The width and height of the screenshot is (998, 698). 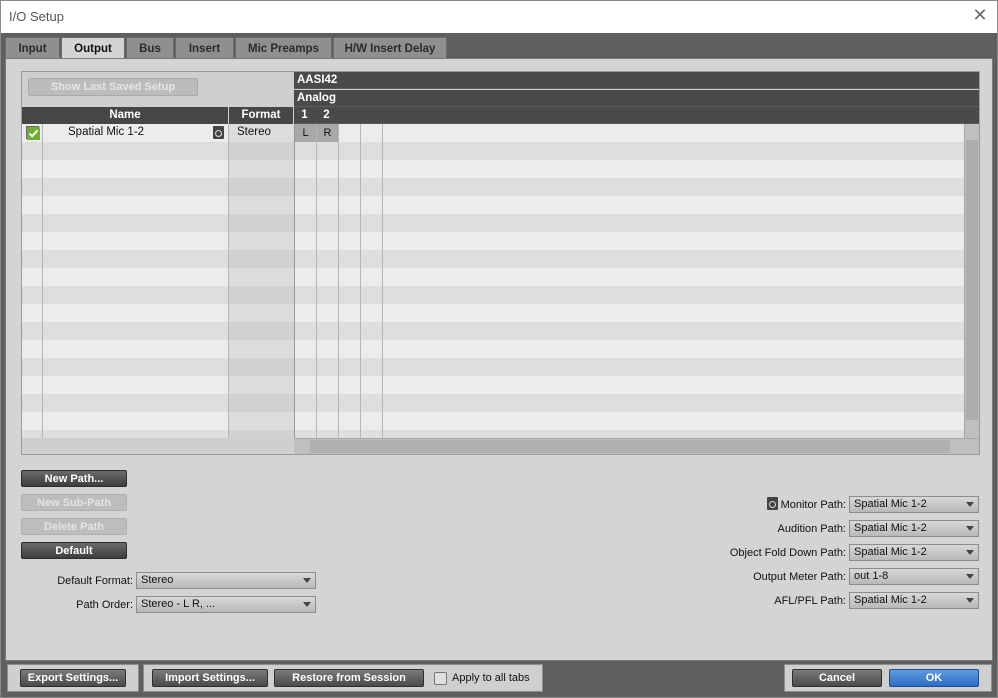 I want to click on tab-insert: Insert, so click(x=204, y=48).